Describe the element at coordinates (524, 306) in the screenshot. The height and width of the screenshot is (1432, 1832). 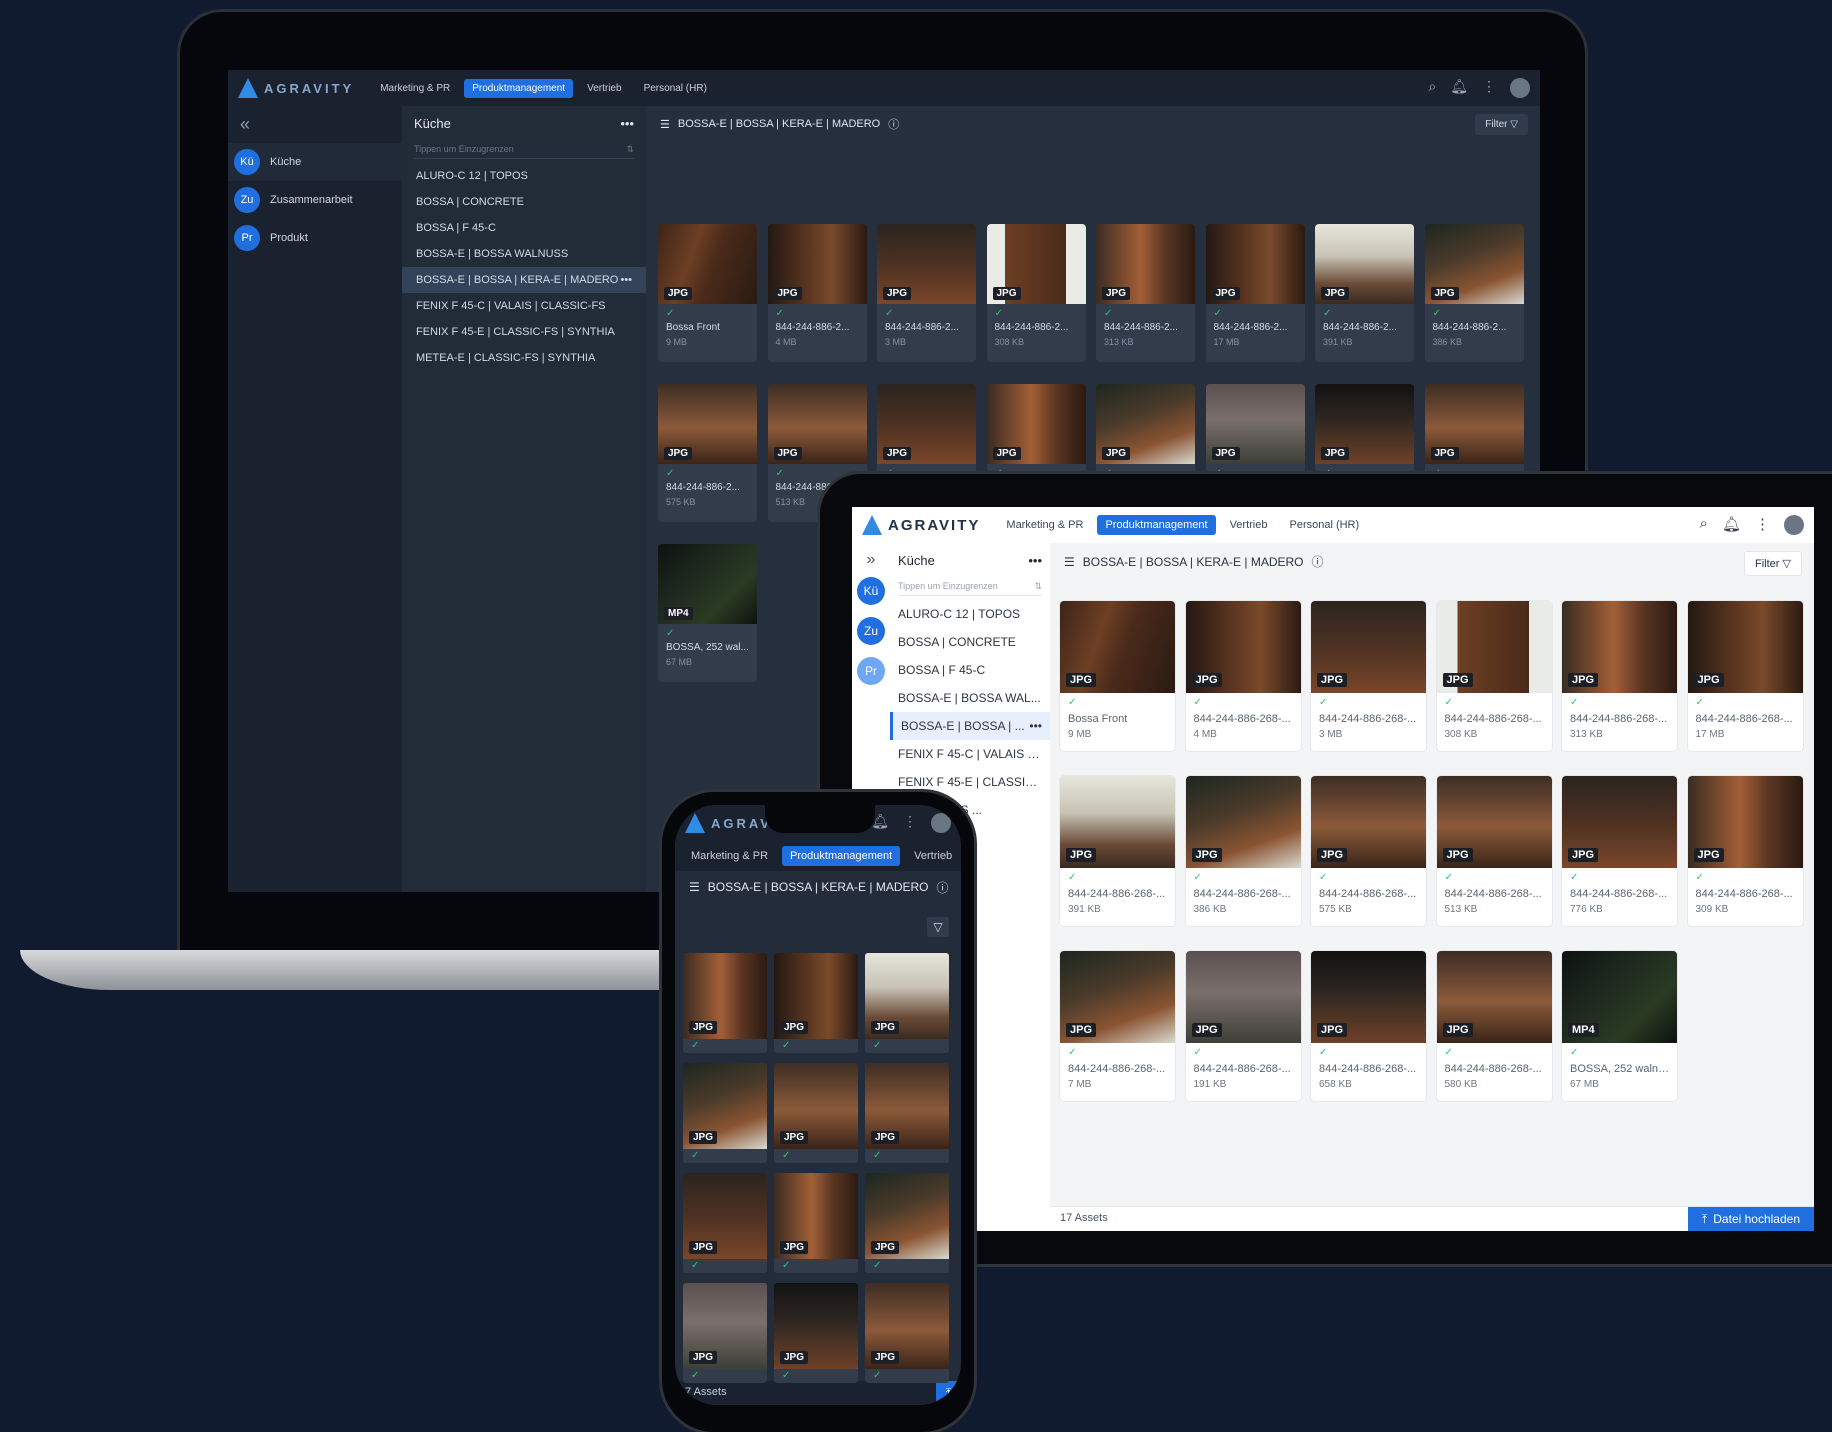
I see `folder-item: FENIX F 45-C | VALAIS | CLASSIC-FS` at that location.